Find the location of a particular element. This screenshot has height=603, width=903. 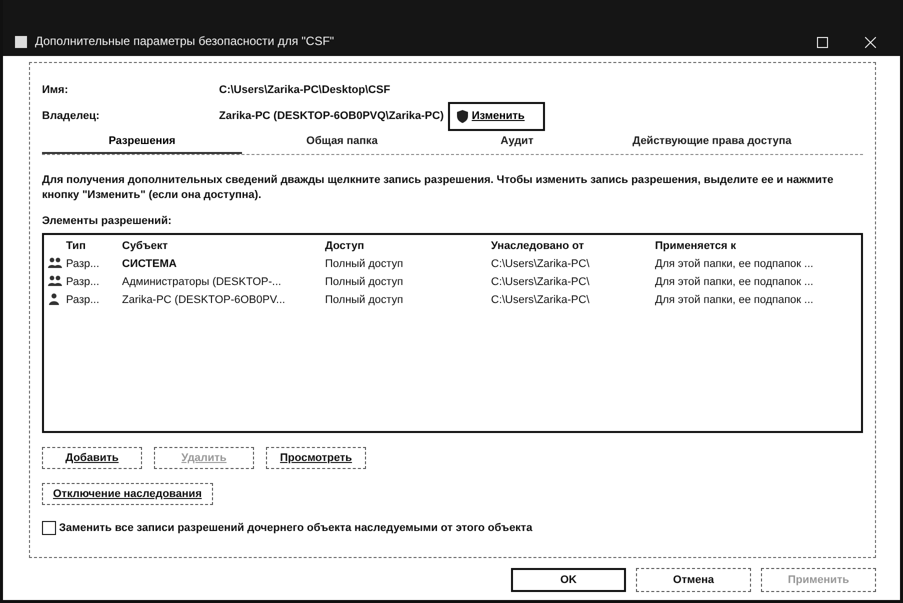

field-value: Zarika-PC (DESKTOP-6OB0PVQ\Zarika-PC) is located at coordinates (331, 116).